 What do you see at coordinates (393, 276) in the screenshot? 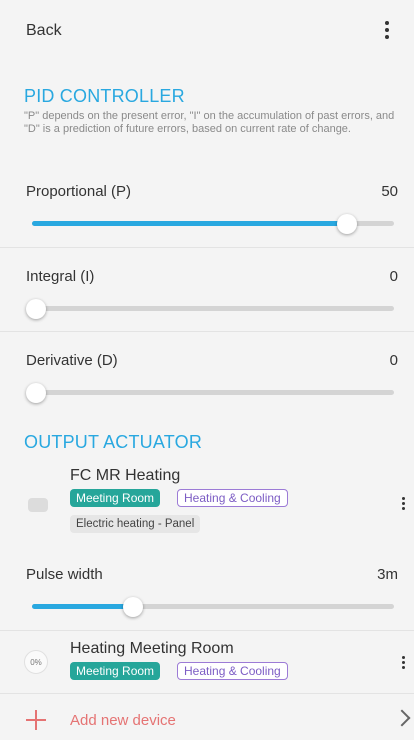
I see `integral-value: 0` at bounding box center [393, 276].